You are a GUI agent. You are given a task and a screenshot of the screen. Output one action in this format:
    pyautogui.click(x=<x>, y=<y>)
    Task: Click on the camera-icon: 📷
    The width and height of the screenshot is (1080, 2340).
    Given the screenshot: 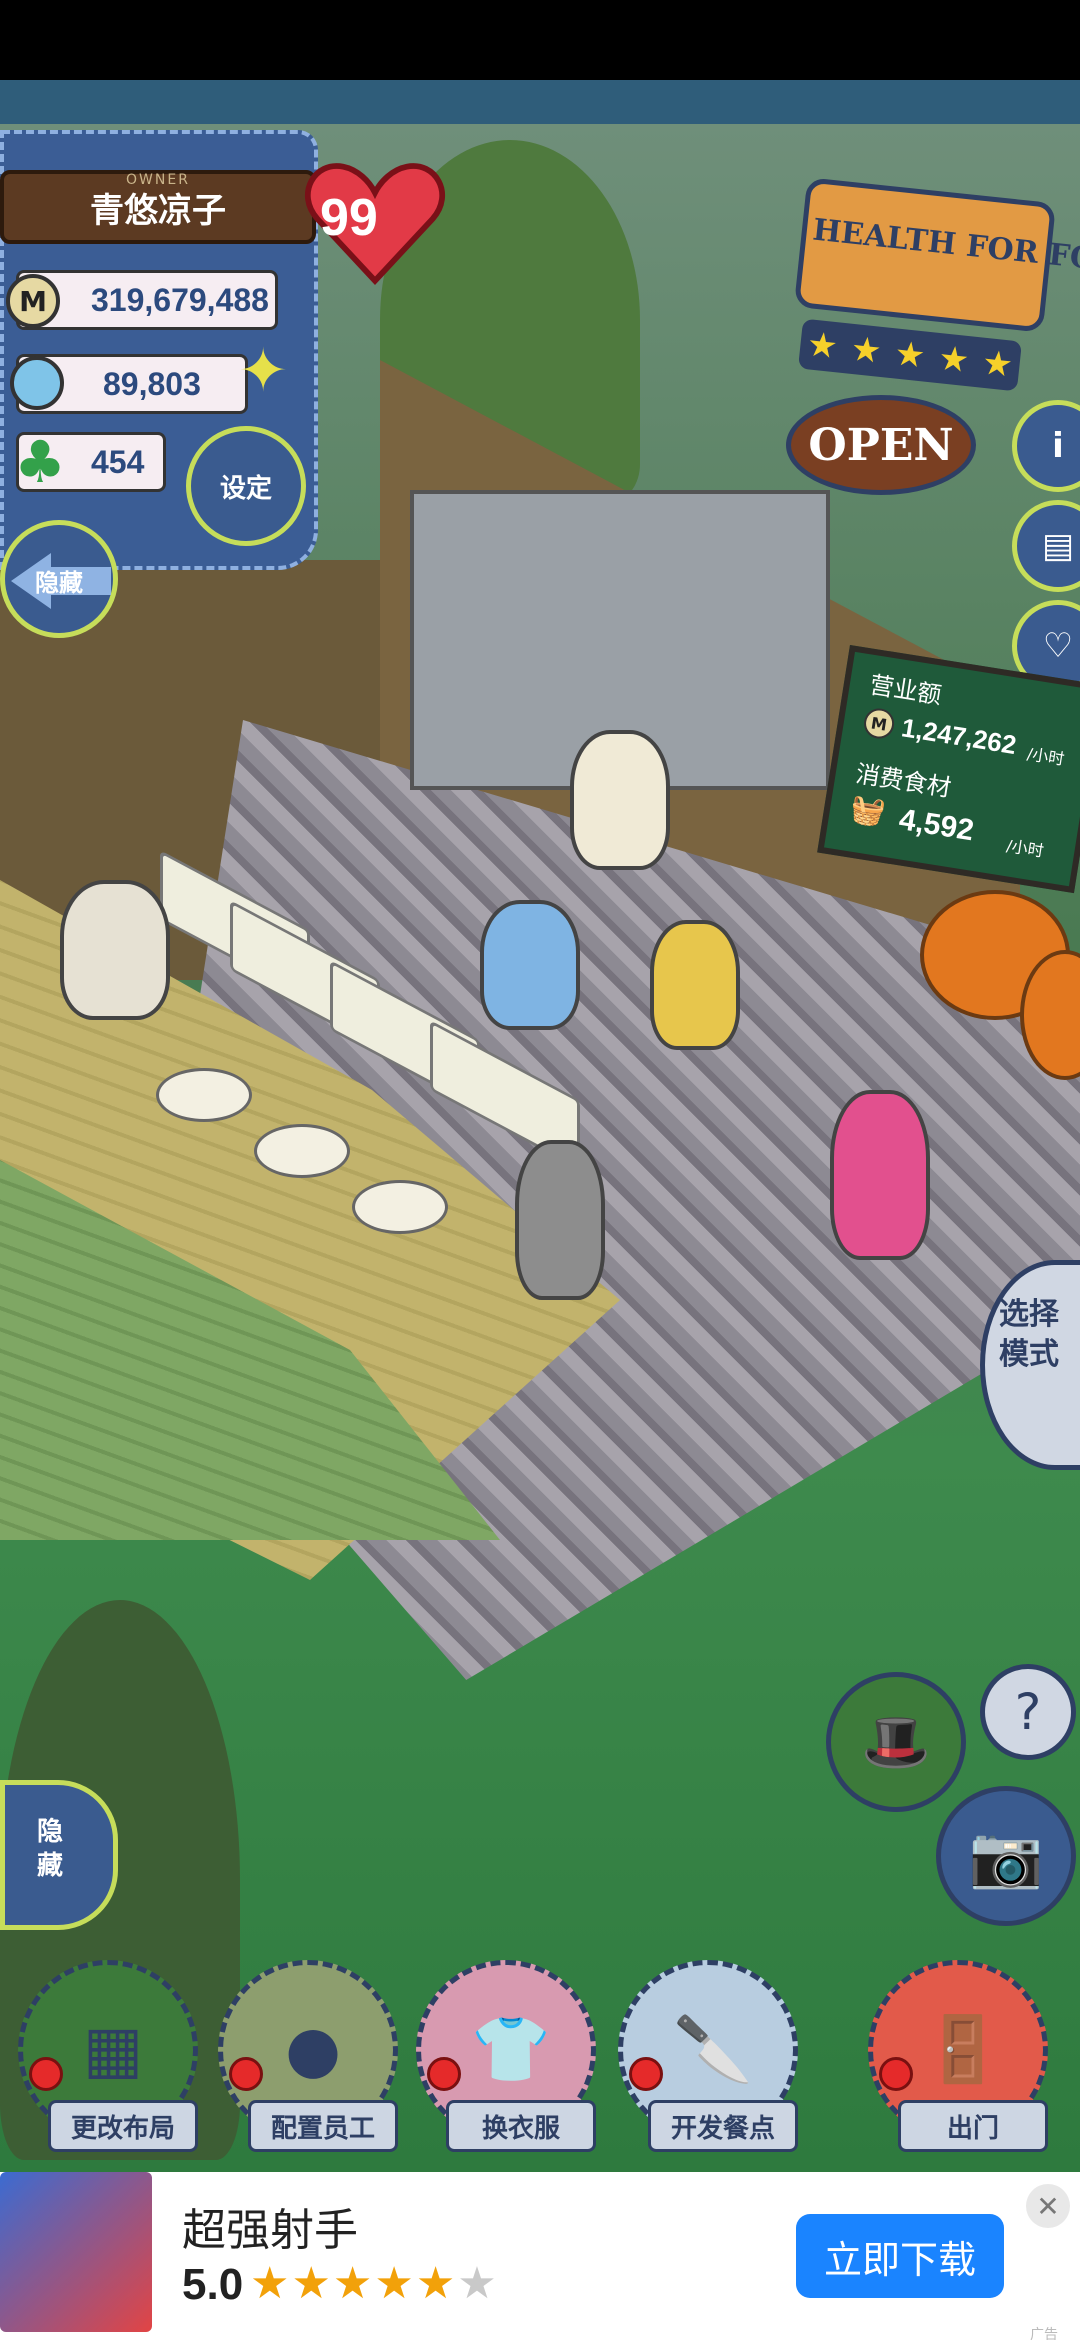 What is the action you would take?
    pyautogui.click(x=1006, y=1856)
    